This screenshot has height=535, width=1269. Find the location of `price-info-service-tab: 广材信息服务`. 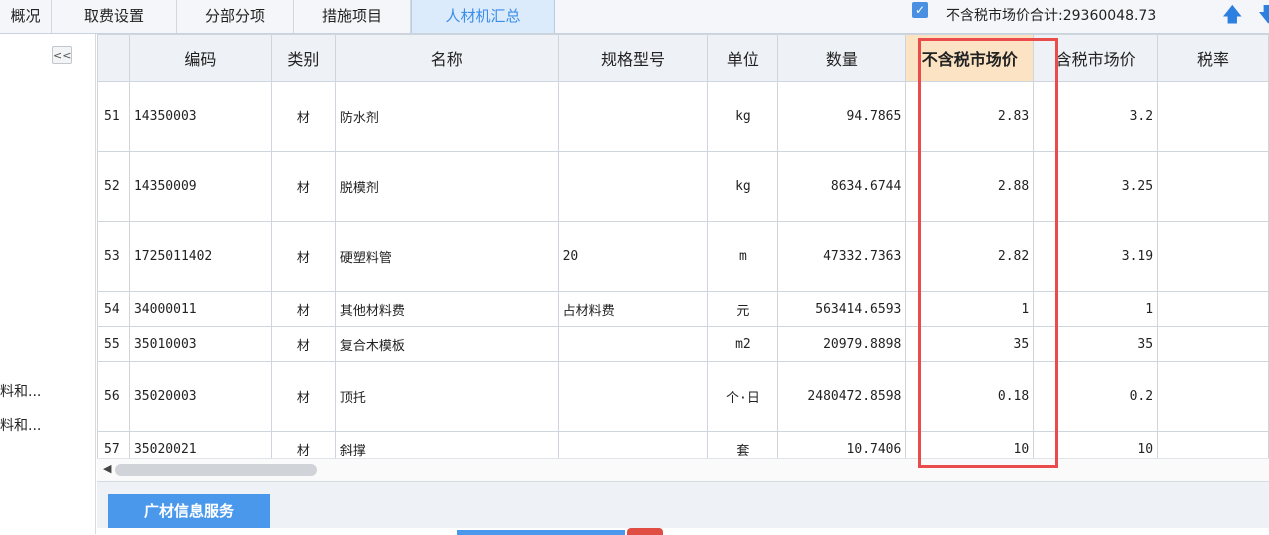

price-info-service-tab: 广材信息服务 is located at coordinates (189, 511).